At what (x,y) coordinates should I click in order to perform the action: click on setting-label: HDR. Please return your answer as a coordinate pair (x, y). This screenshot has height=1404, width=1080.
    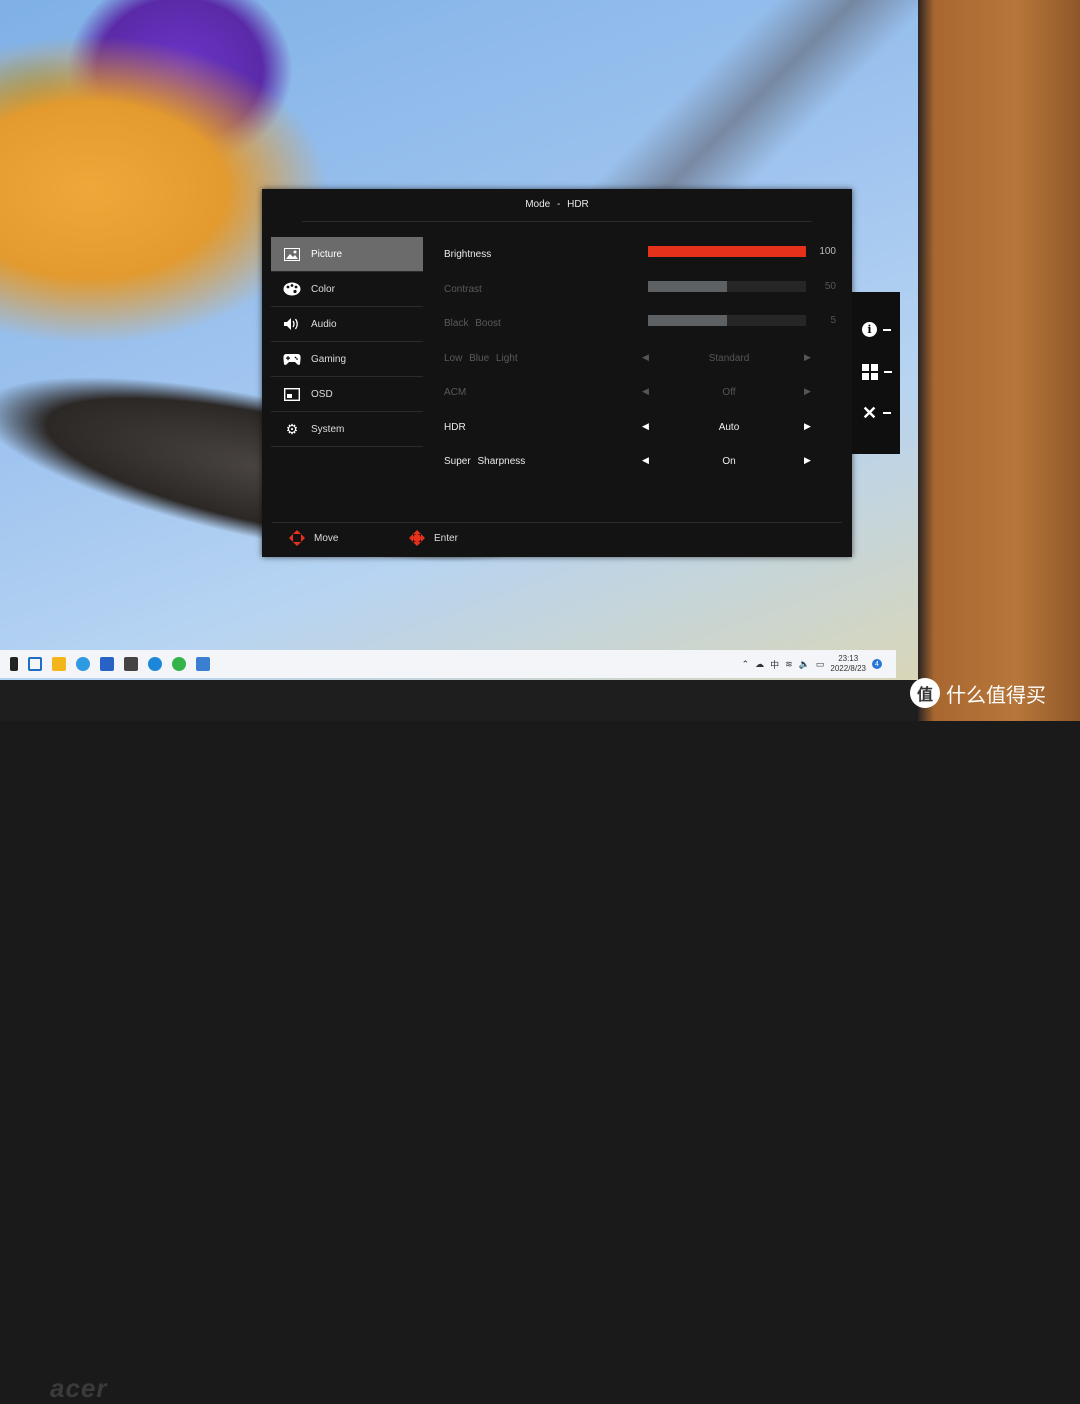
    Looking at the image, I should click on (455, 427).